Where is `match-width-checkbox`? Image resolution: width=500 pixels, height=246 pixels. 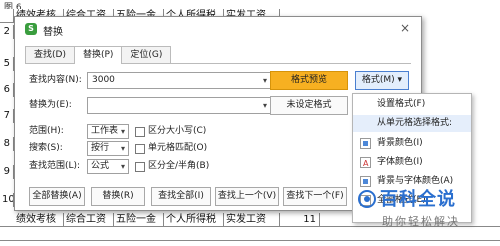
match-width-checkbox is located at coordinates (140, 166).